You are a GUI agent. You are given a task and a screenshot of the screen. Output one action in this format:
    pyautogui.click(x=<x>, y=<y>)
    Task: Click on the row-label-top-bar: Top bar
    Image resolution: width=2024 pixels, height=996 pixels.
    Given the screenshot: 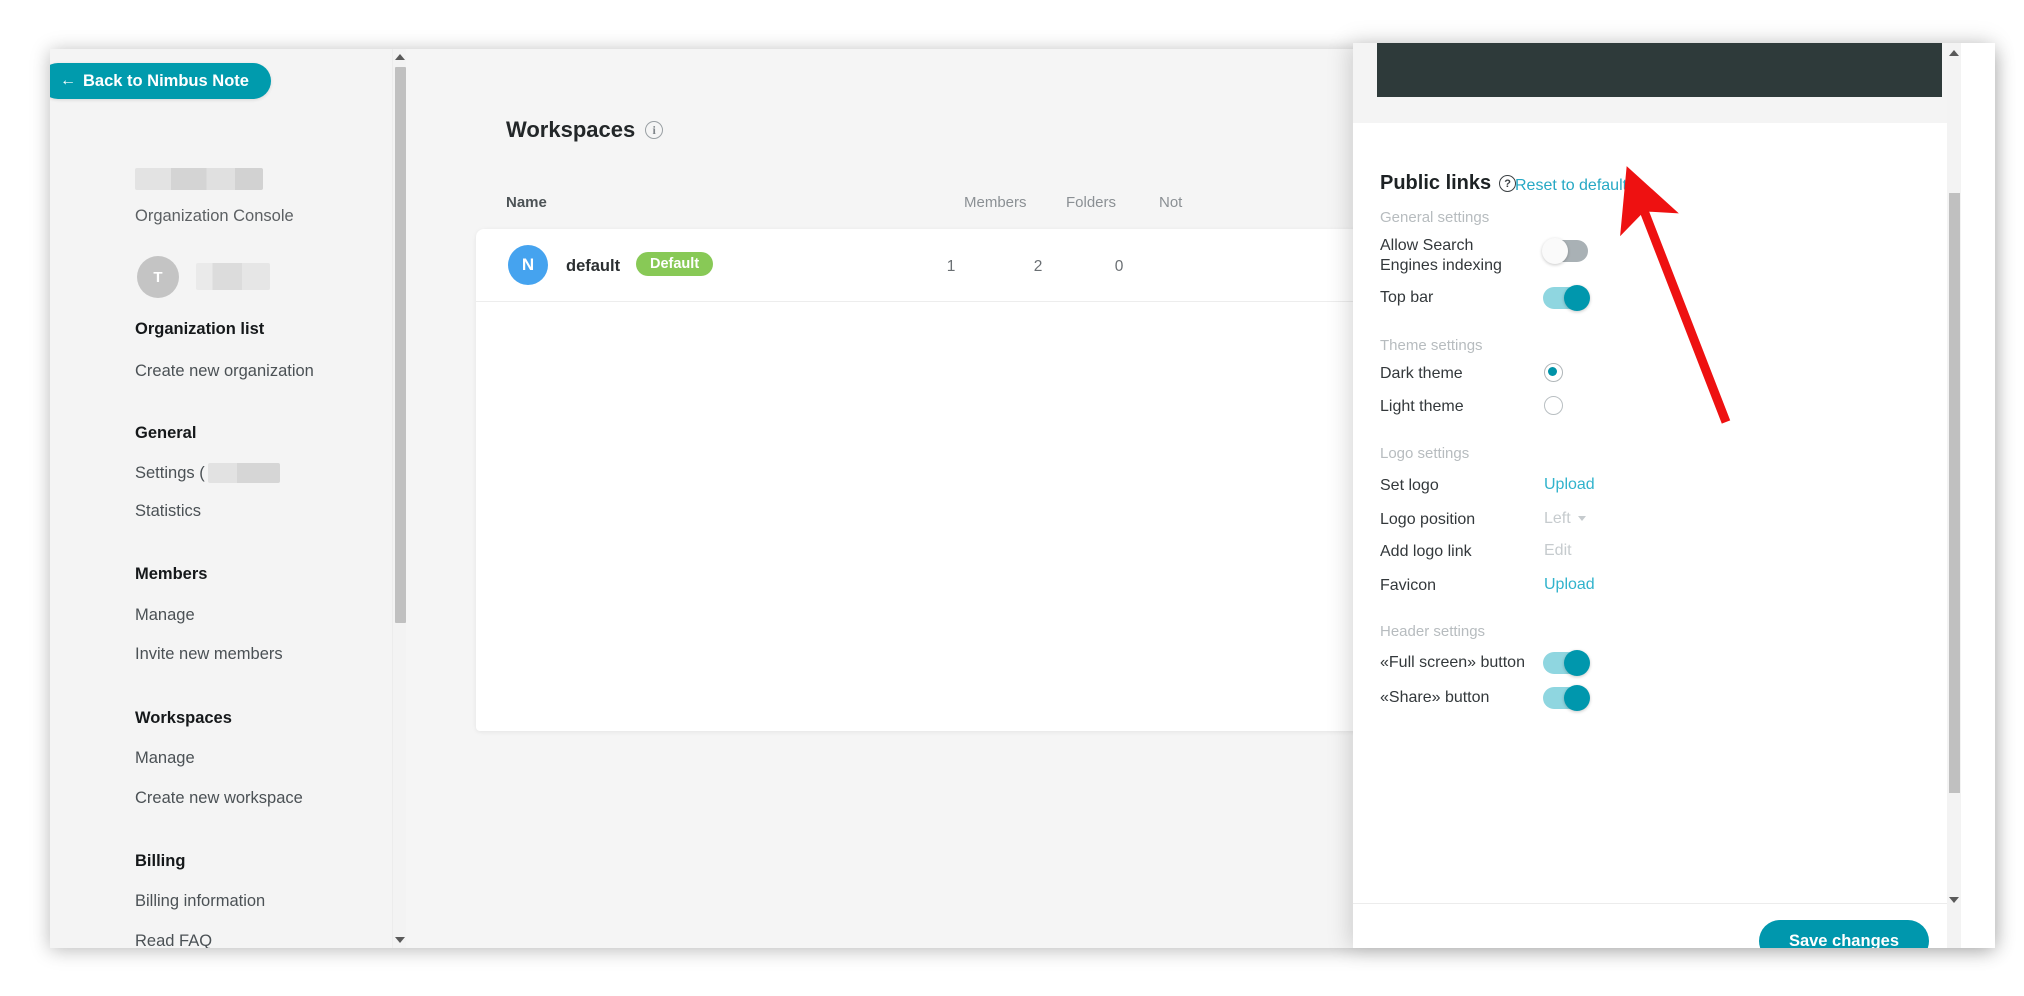 What is the action you would take?
    pyautogui.click(x=1407, y=297)
    